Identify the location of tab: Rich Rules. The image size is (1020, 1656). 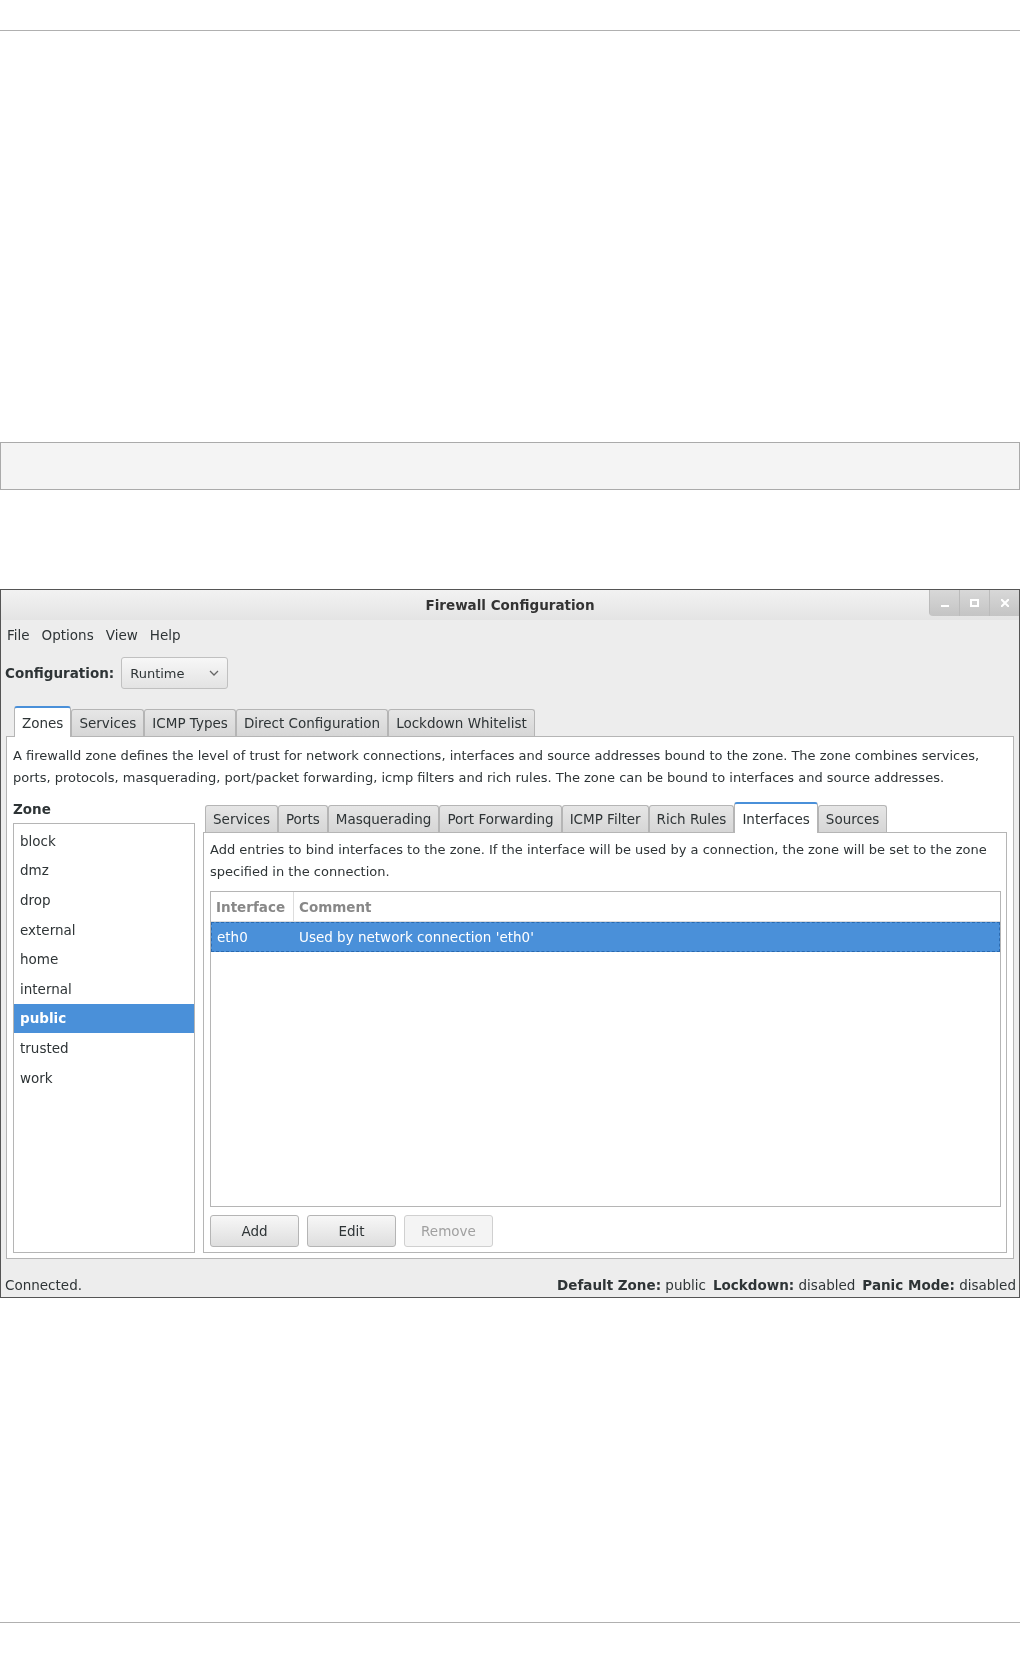
(691, 818).